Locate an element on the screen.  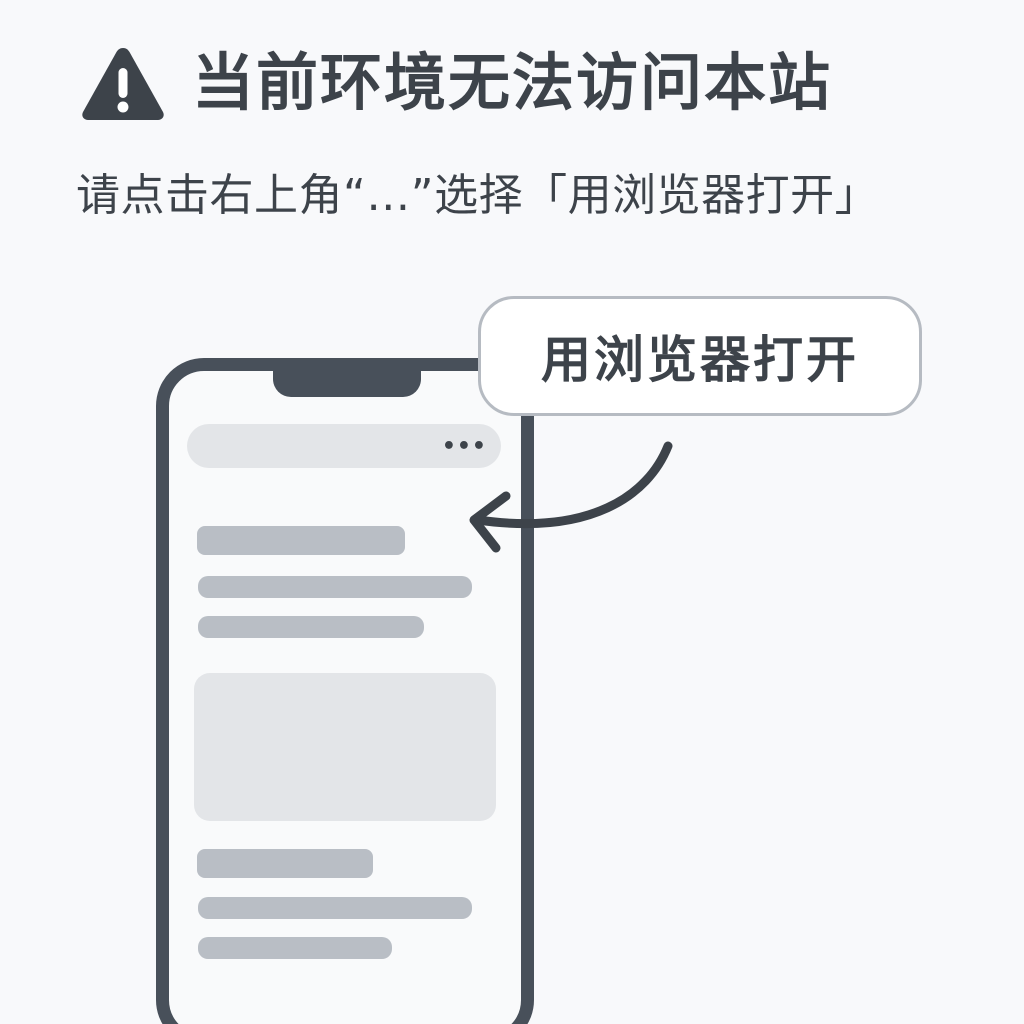
placeholder-image is located at coordinates (345, 747).